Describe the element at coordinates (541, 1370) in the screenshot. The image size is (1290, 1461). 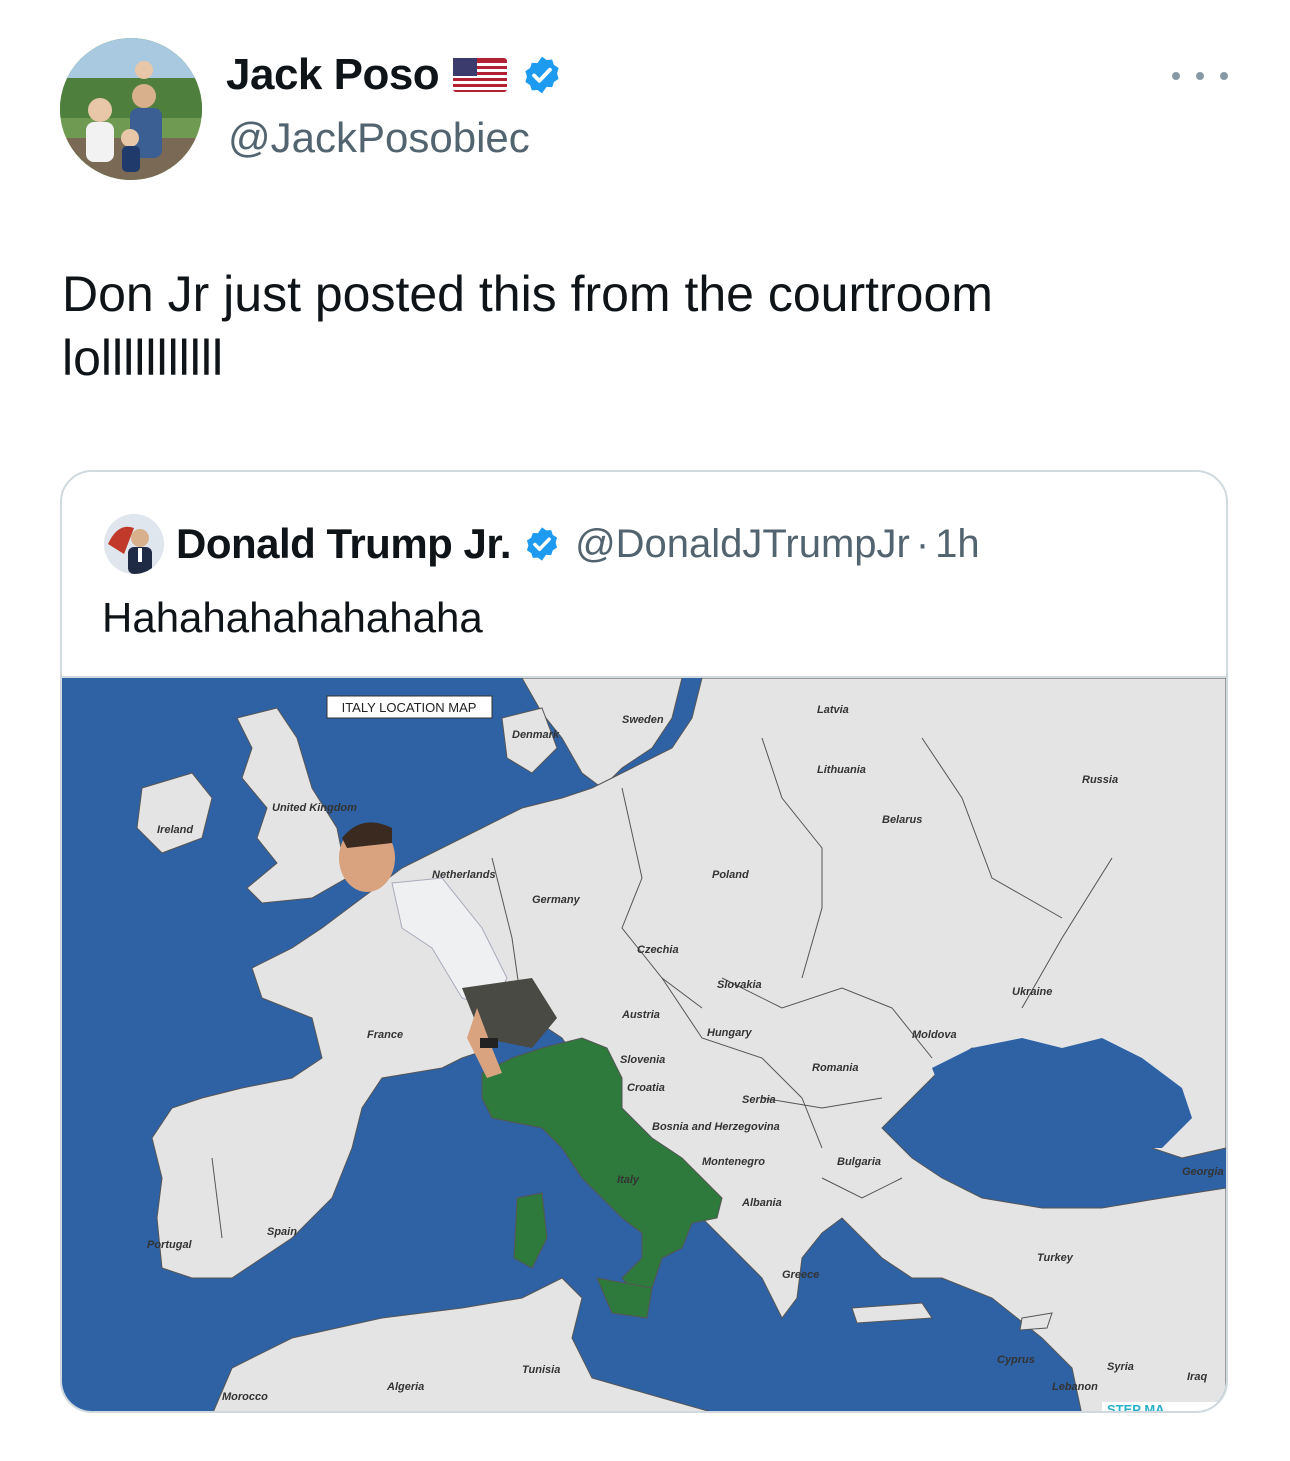
I see `label-tunisia: Tunisia` at that location.